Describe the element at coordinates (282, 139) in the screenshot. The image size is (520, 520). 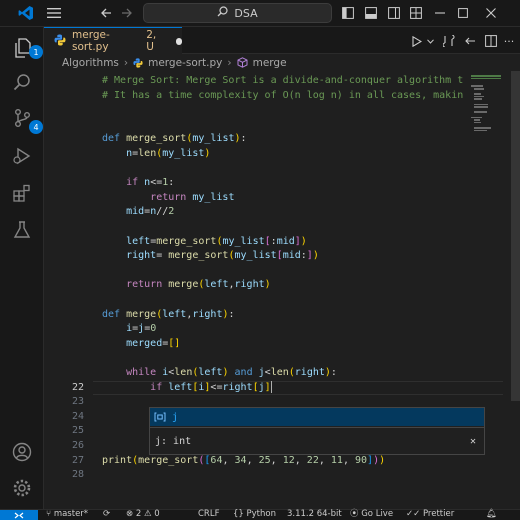
I see `code-line: def merge_sort(my_list):` at that location.